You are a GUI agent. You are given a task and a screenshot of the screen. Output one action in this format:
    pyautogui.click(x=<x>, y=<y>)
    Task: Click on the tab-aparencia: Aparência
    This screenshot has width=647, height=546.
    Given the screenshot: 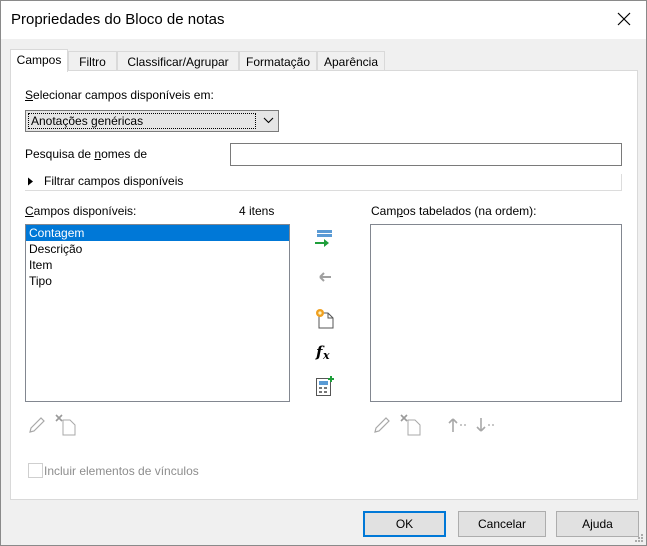 What is the action you would take?
    pyautogui.click(x=351, y=61)
    